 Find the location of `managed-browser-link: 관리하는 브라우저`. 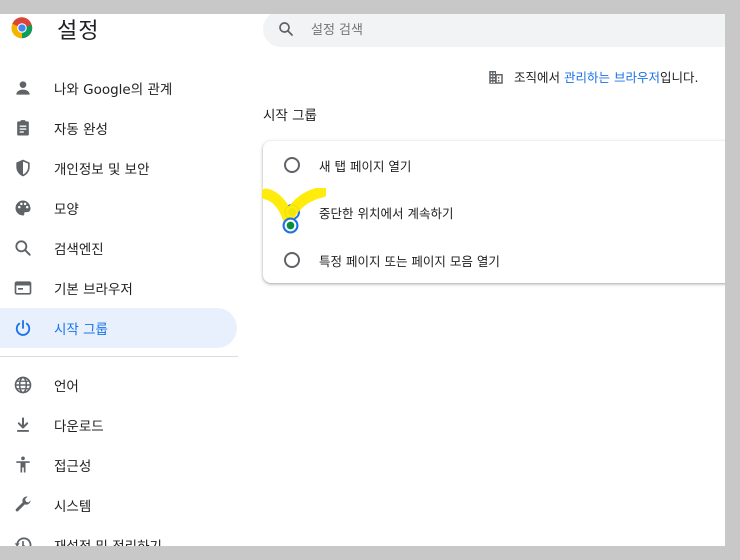

managed-browser-link: 관리하는 브라우저 is located at coordinates (612, 76).